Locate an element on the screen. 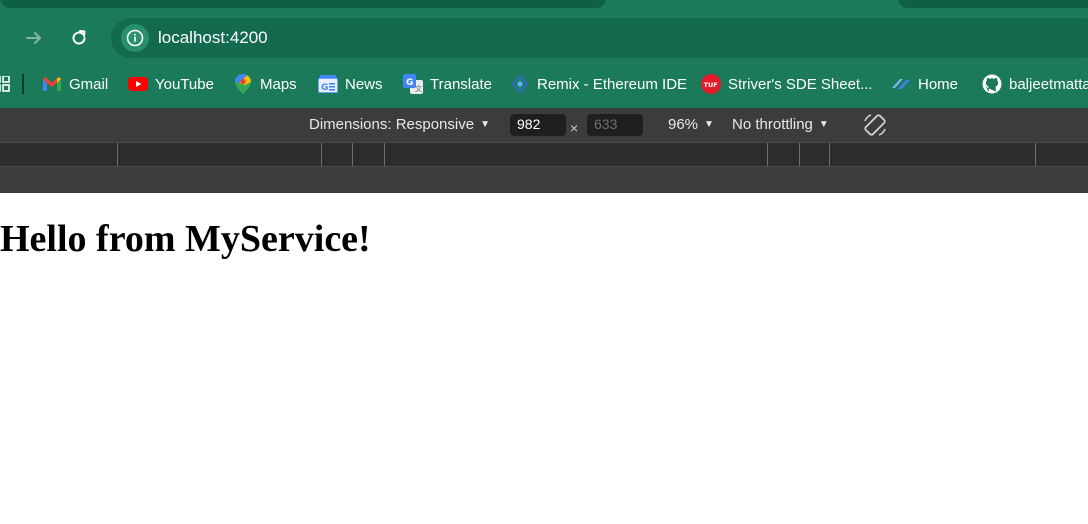  gmail-icon is located at coordinates (52, 84).